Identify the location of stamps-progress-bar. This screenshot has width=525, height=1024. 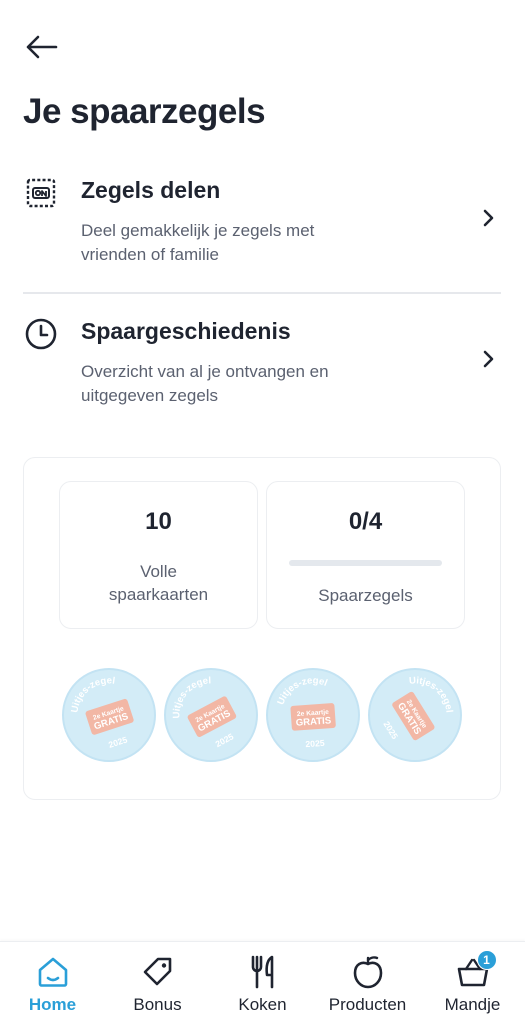
(365, 563).